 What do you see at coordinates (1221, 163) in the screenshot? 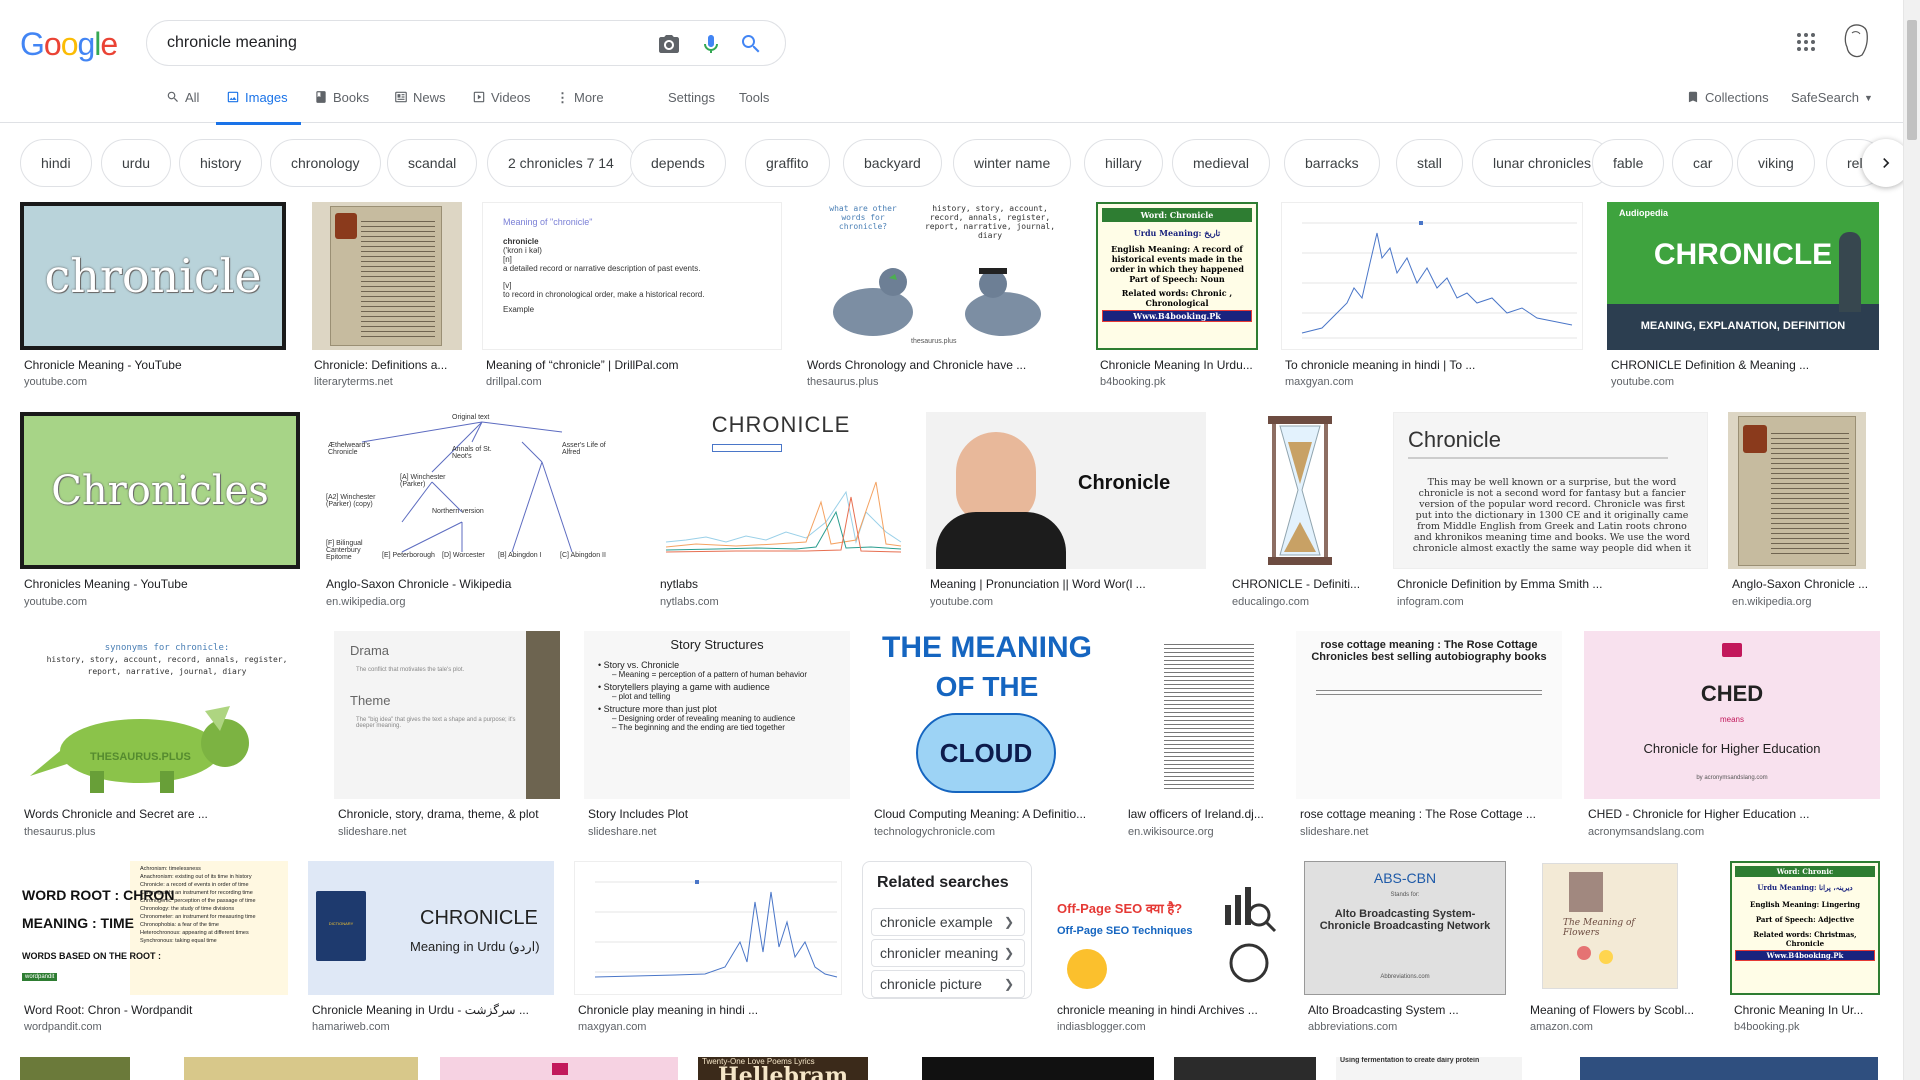
I see `chip: medieval` at bounding box center [1221, 163].